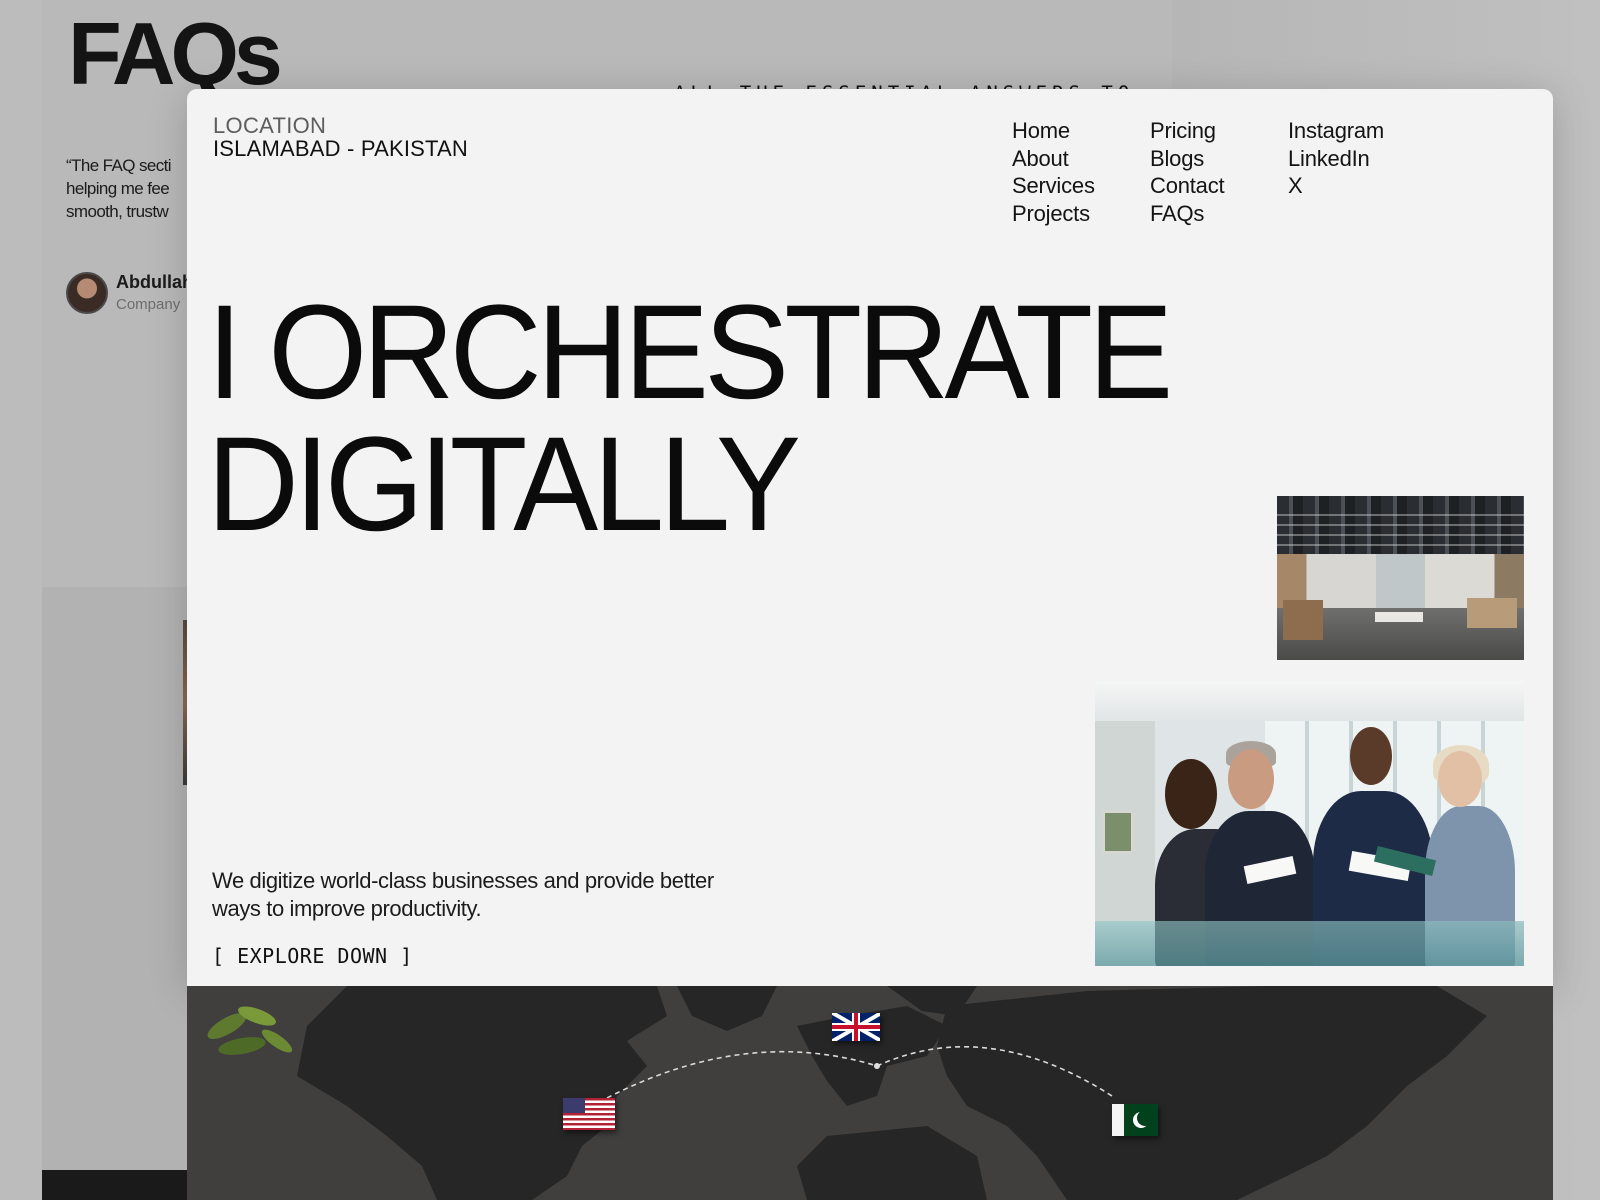 Image resolution: width=1600 pixels, height=1200 pixels. What do you see at coordinates (1053, 131) in the screenshot?
I see `nav-link-home: Home` at bounding box center [1053, 131].